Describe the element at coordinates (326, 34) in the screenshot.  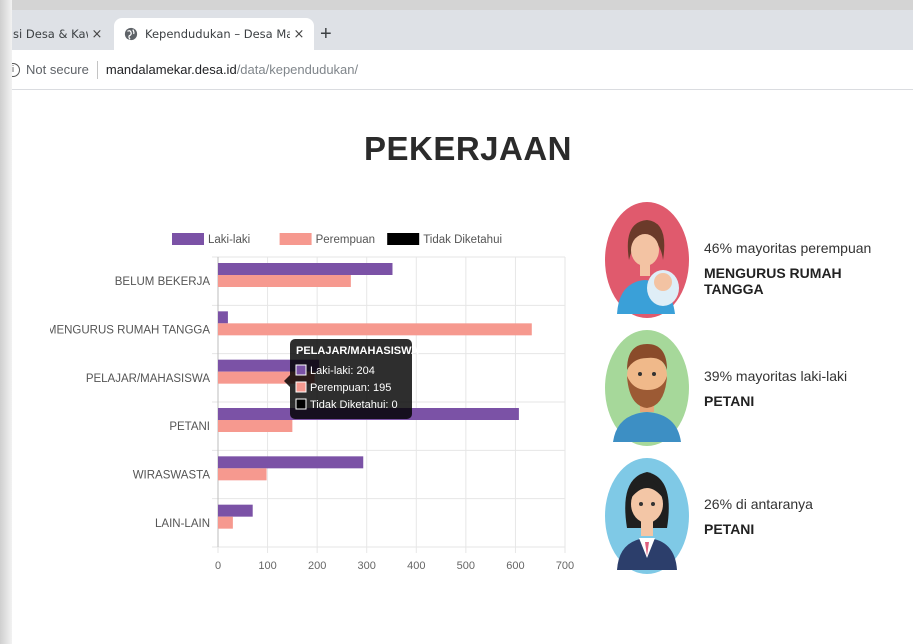
I see `new-tab-button: +` at that location.